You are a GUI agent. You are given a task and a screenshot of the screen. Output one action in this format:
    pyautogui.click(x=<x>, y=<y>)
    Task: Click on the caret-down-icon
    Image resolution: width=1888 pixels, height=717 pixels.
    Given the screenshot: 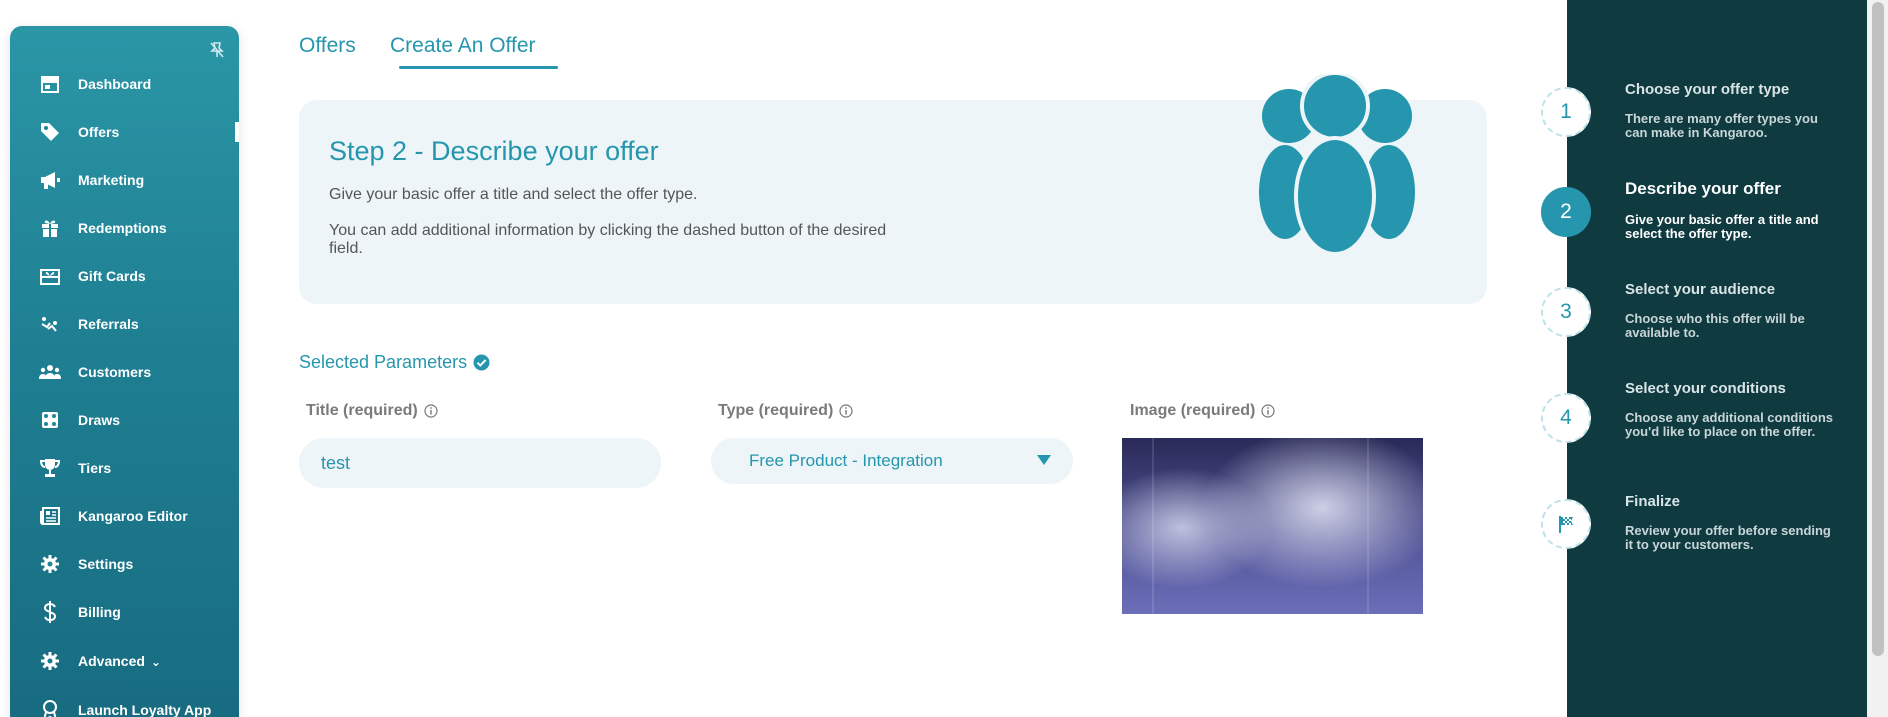 What is the action you would take?
    pyautogui.click(x=1044, y=460)
    